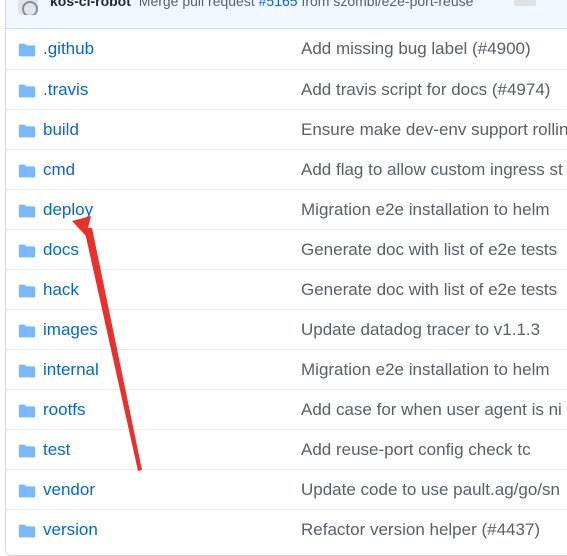 This screenshot has width=567, height=556. I want to click on file-row: deploy Migration e2e installation to helm, so click(286, 209).